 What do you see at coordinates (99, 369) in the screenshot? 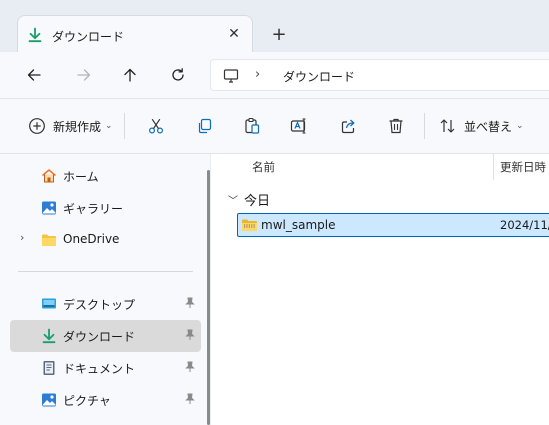
I see `nav-item-label: ドキュメント` at bounding box center [99, 369].